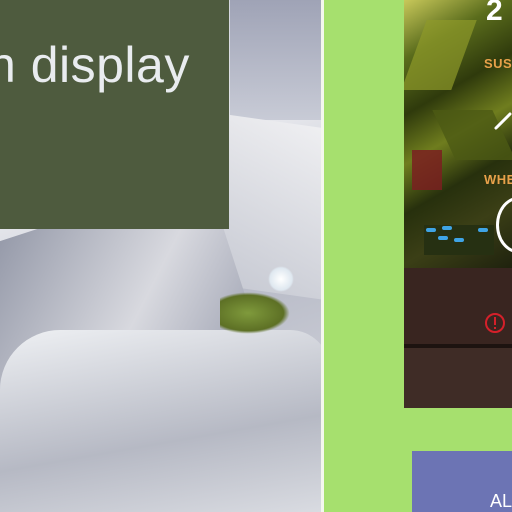 The height and width of the screenshot is (512, 512). What do you see at coordinates (495, 323) in the screenshot?
I see `warning-icon` at bounding box center [495, 323].